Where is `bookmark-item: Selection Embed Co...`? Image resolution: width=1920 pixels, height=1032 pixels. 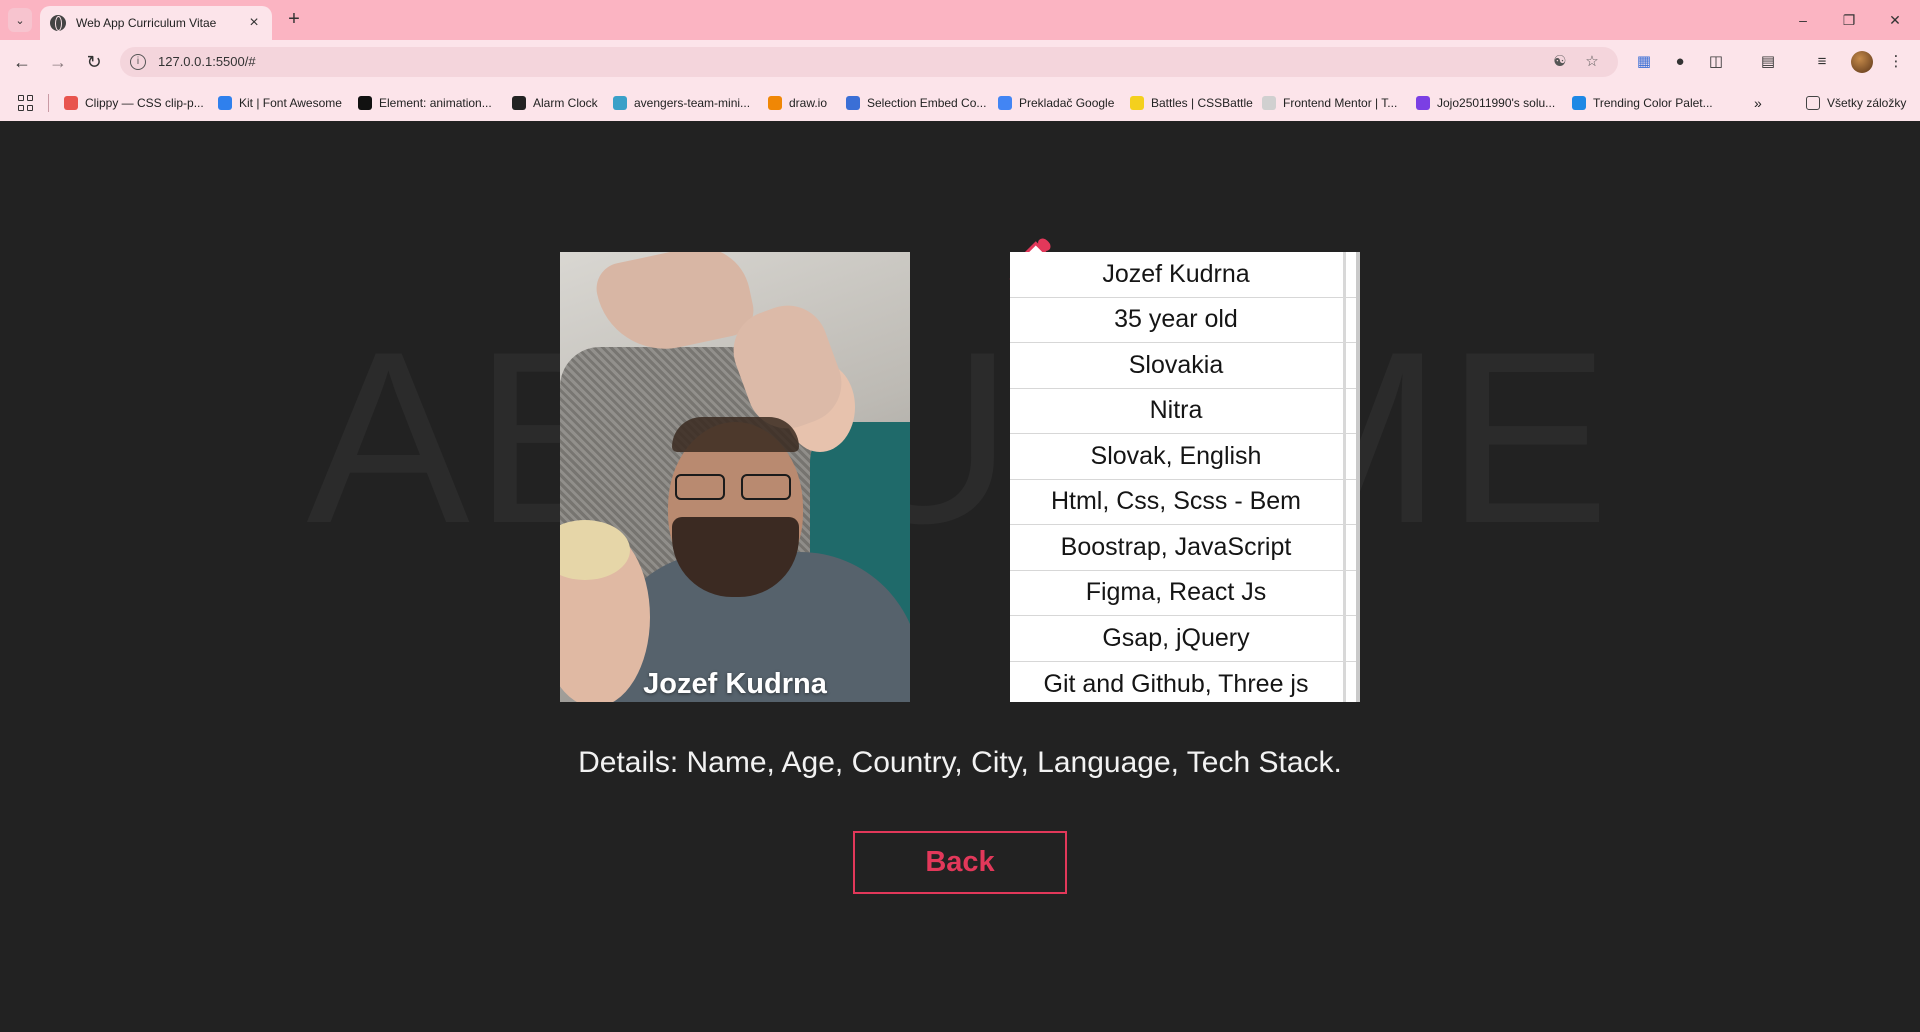 bookmark-item: Selection Embed Co... is located at coordinates (916, 102).